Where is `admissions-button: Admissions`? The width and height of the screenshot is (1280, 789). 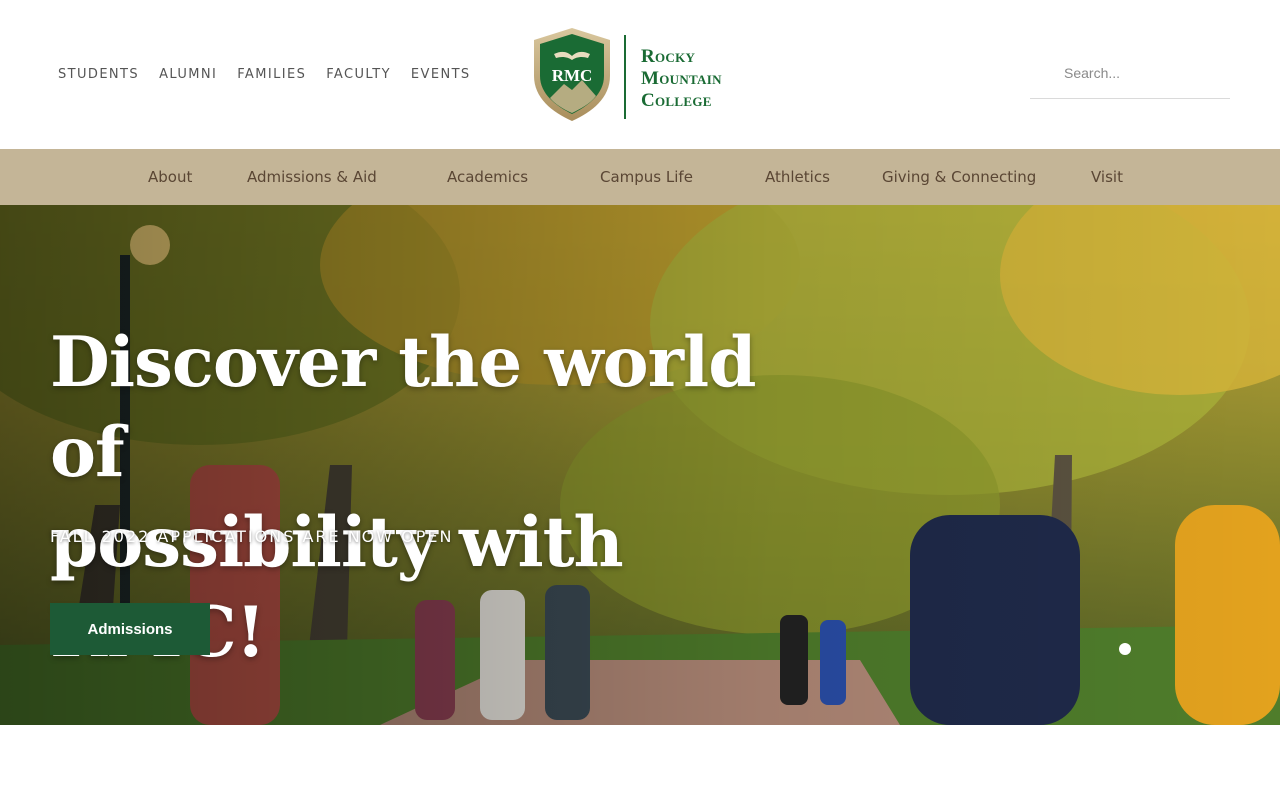
admissions-button: Admissions is located at coordinates (130, 629).